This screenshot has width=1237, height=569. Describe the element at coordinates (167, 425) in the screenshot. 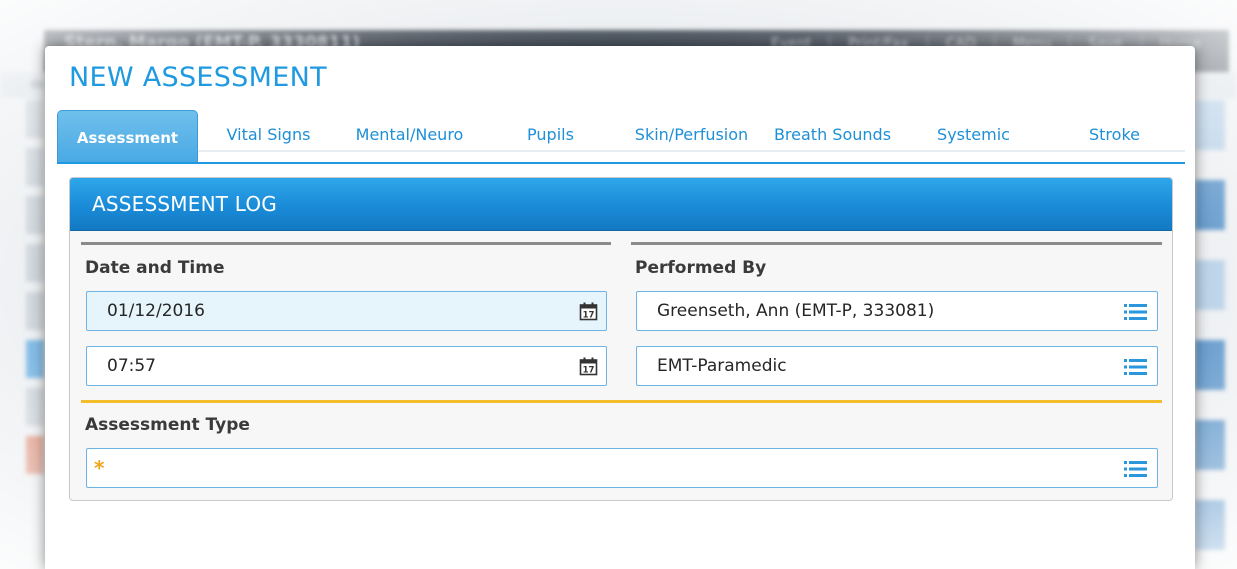

I see `assessment-type-label: Assessment Type` at that location.